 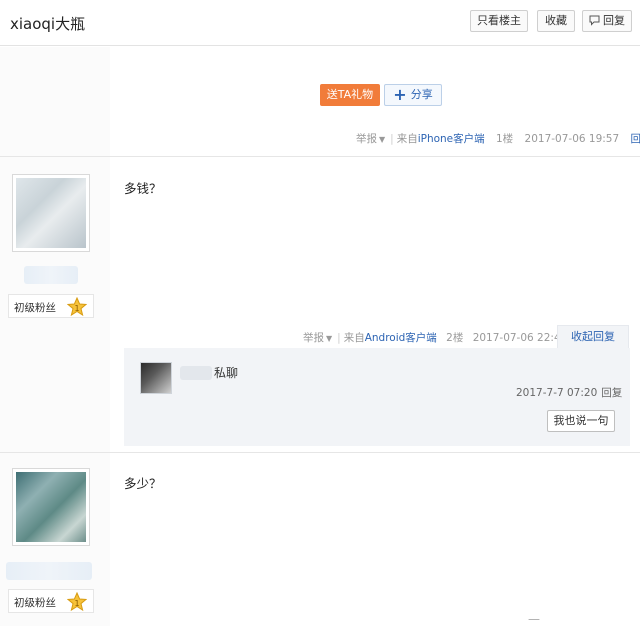 What do you see at coordinates (143, 188) in the screenshot?
I see `post-content: 多钱？` at bounding box center [143, 188].